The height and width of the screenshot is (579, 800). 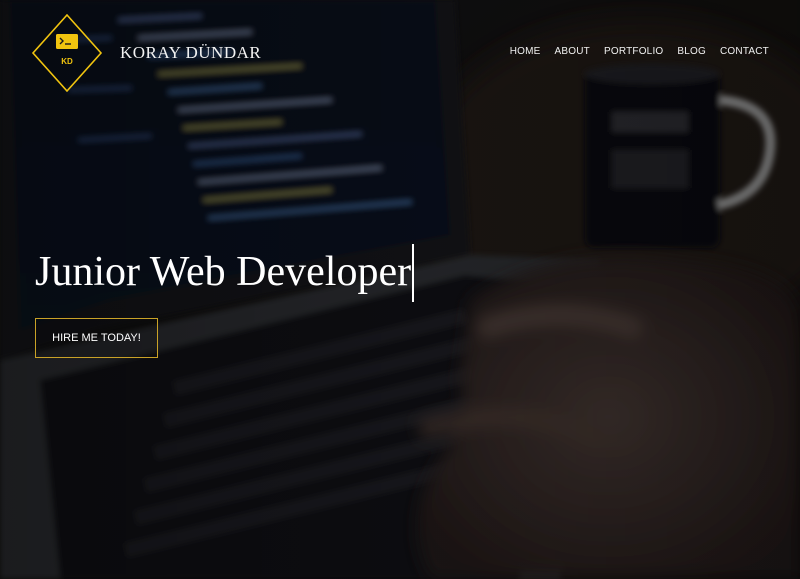 What do you see at coordinates (691, 51) in the screenshot?
I see `nav-item-blog: BLOG` at bounding box center [691, 51].